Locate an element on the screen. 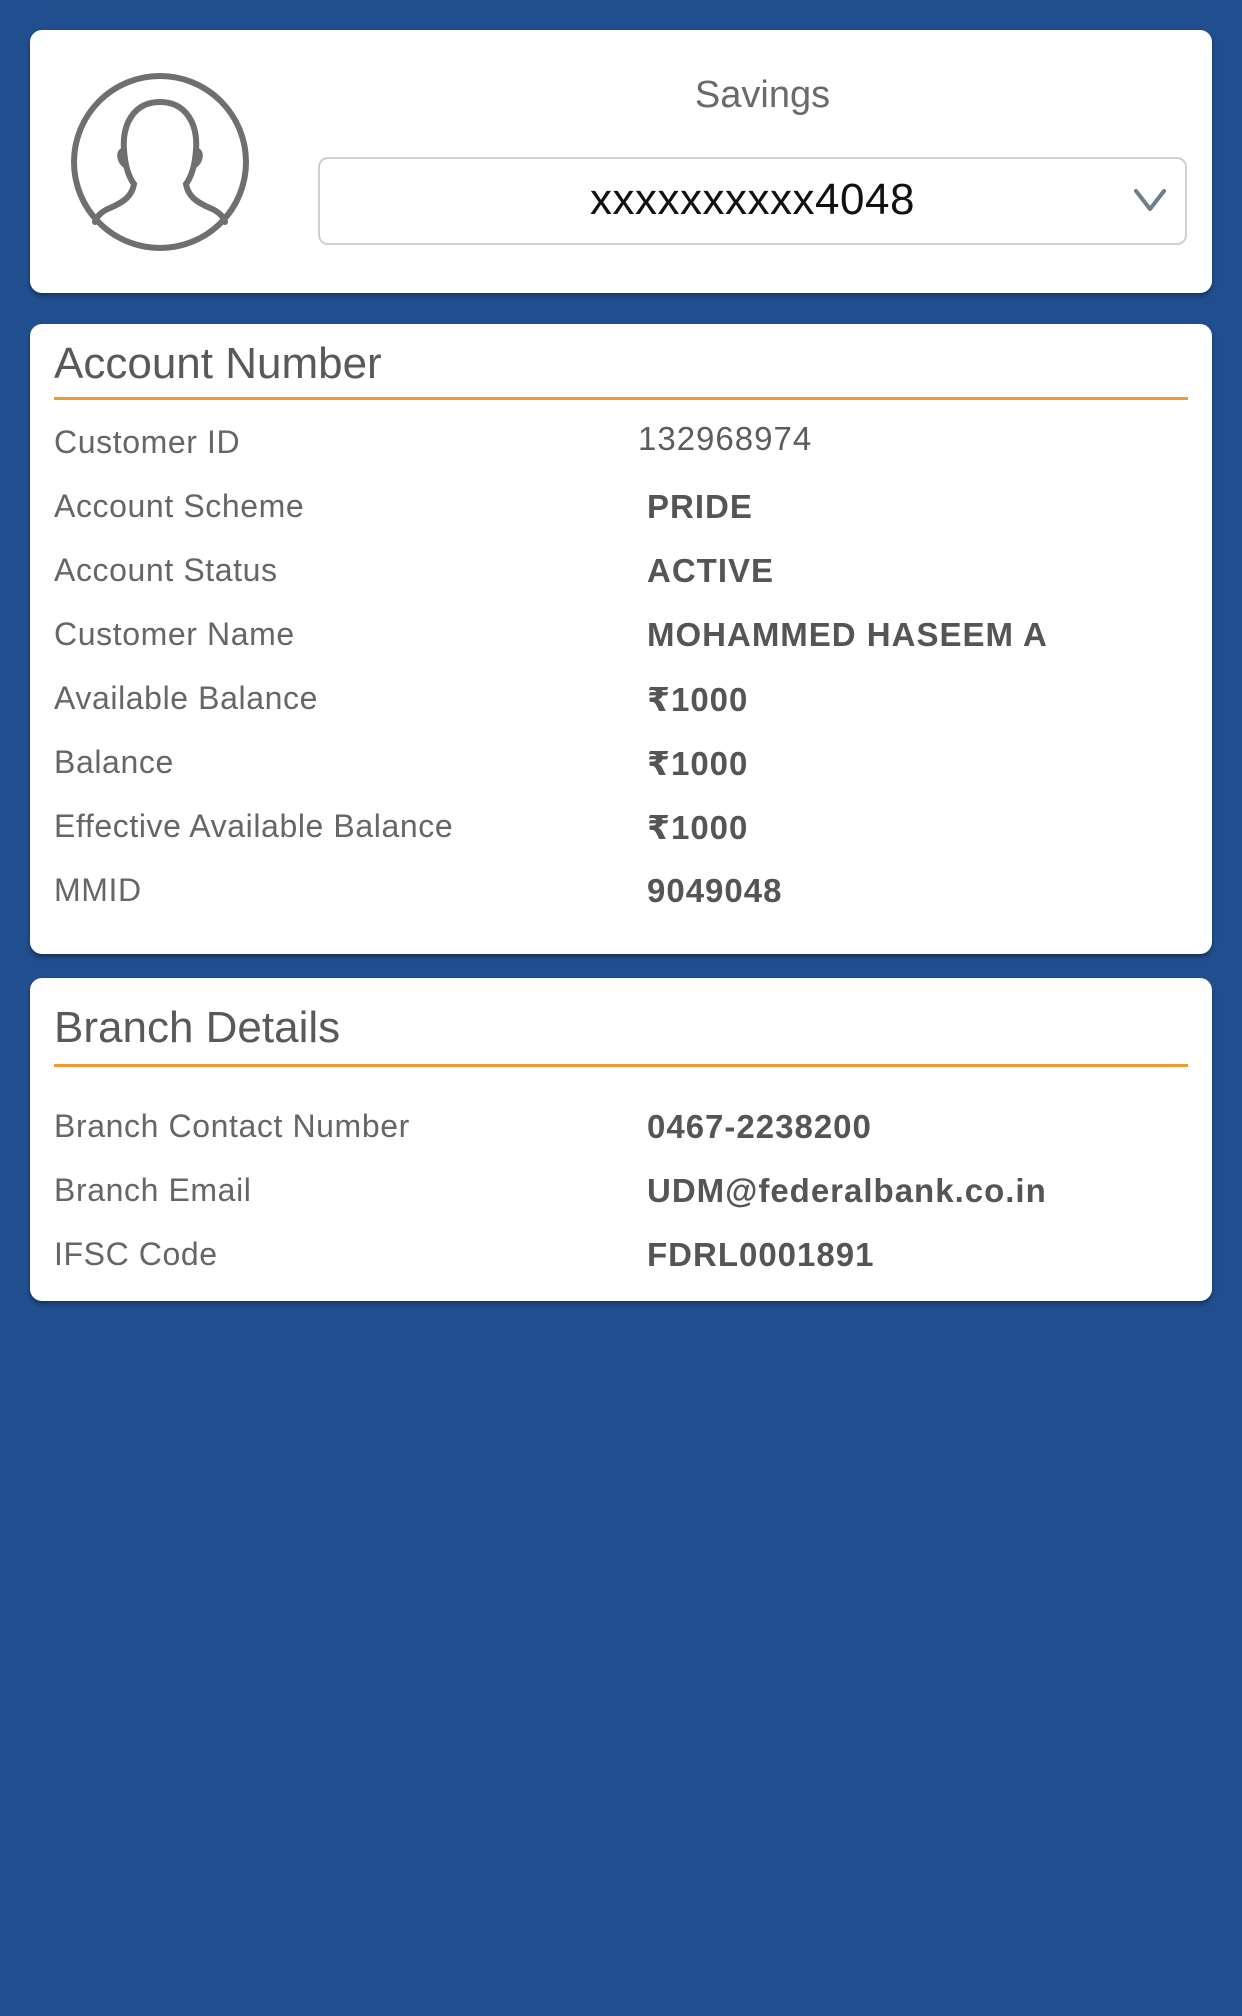  detail-row-account-status: Account Status ACTIVE is located at coordinates (621, 577).